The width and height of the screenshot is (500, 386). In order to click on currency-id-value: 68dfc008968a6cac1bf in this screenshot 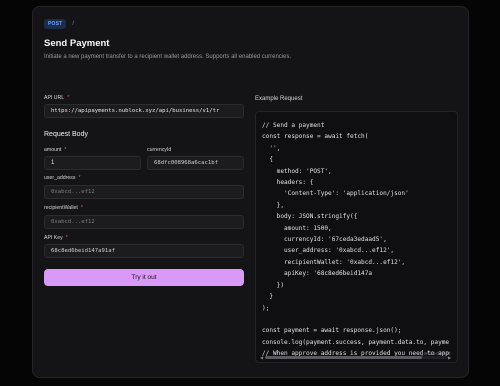, I will do `click(186, 163)`.